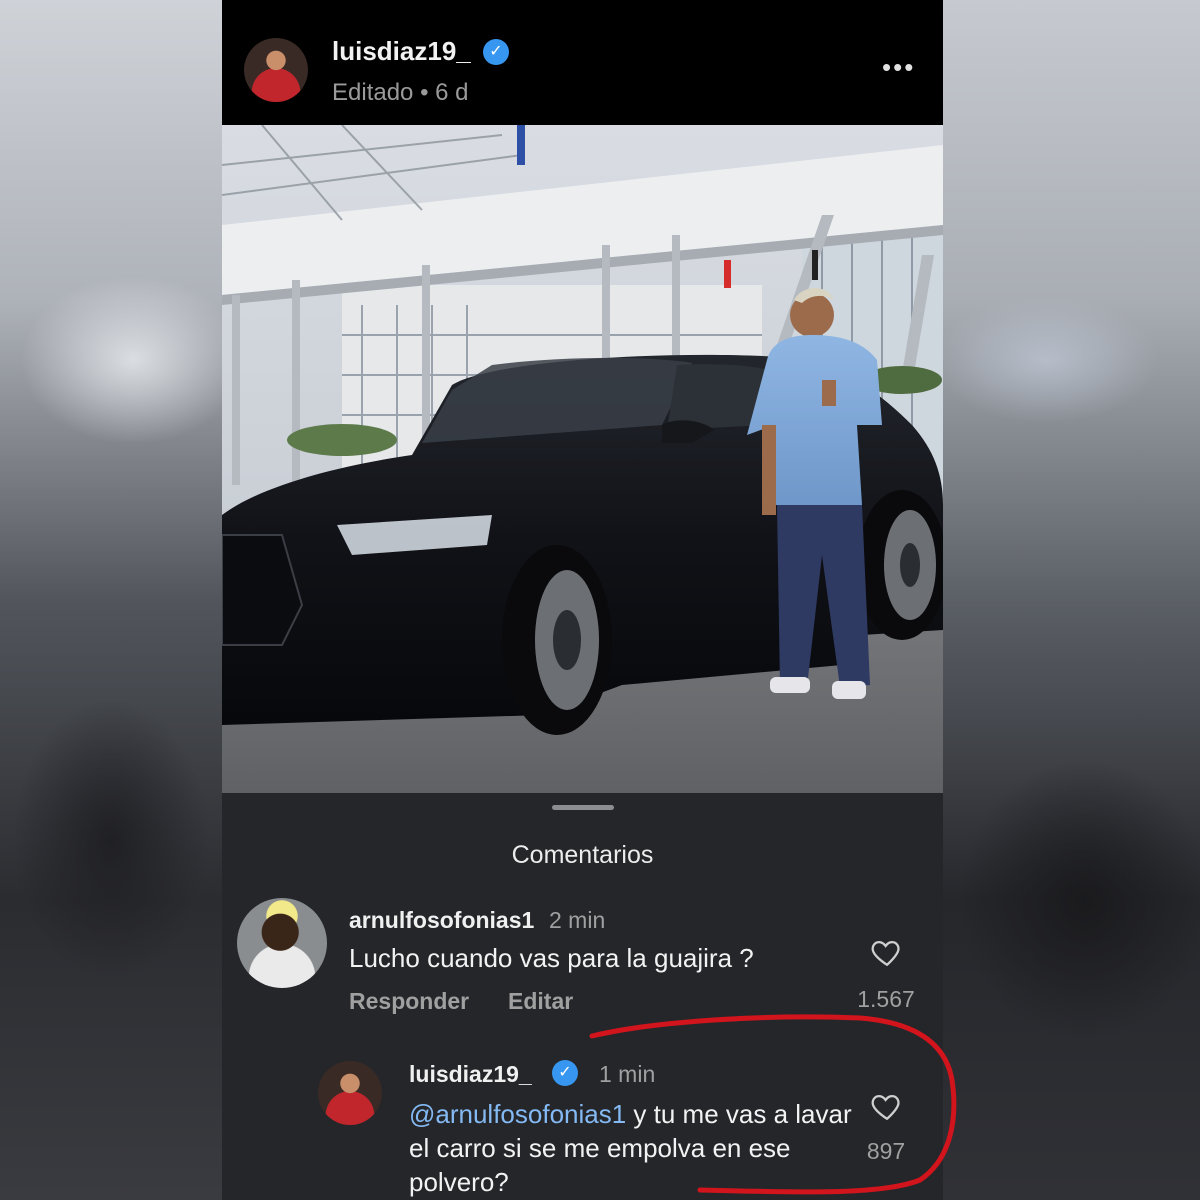  What do you see at coordinates (898, 67) in the screenshot?
I see `more-options-icon: •••` at bounding box center [898, 67].